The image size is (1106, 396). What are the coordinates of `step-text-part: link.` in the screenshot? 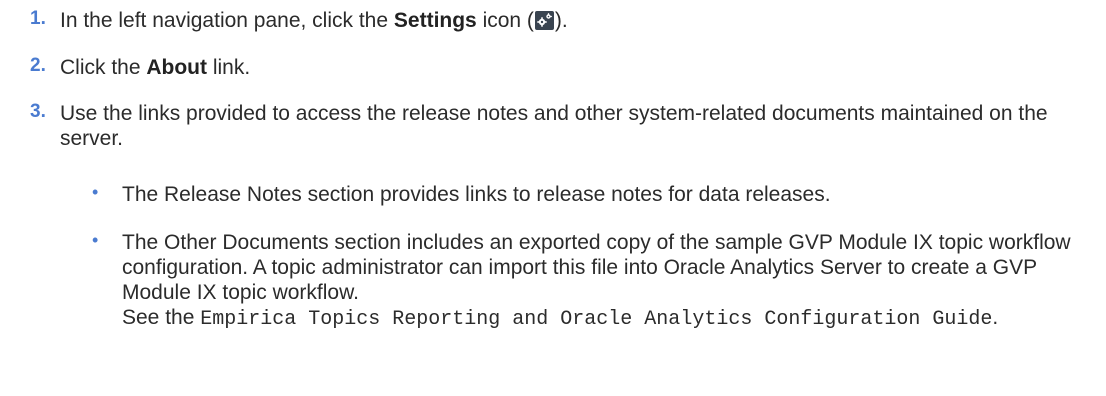 It's located at (229, 67).